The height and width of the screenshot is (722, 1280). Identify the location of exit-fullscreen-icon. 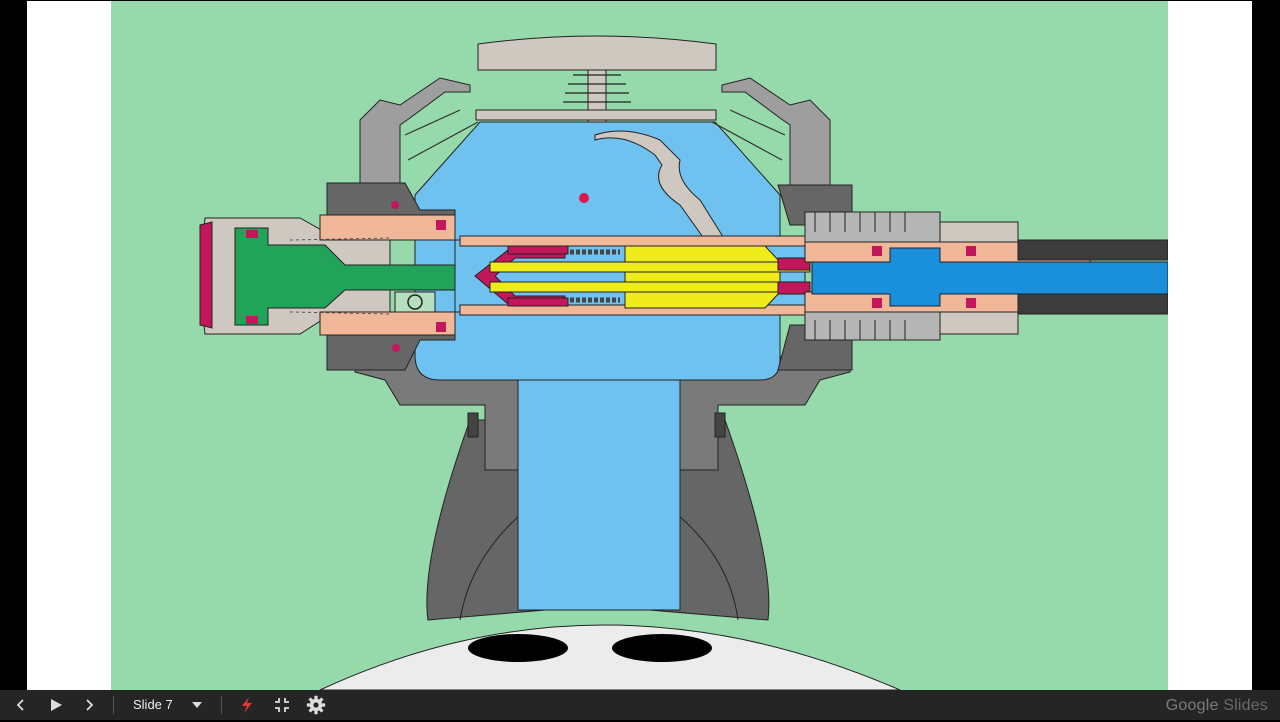
(282, 705).